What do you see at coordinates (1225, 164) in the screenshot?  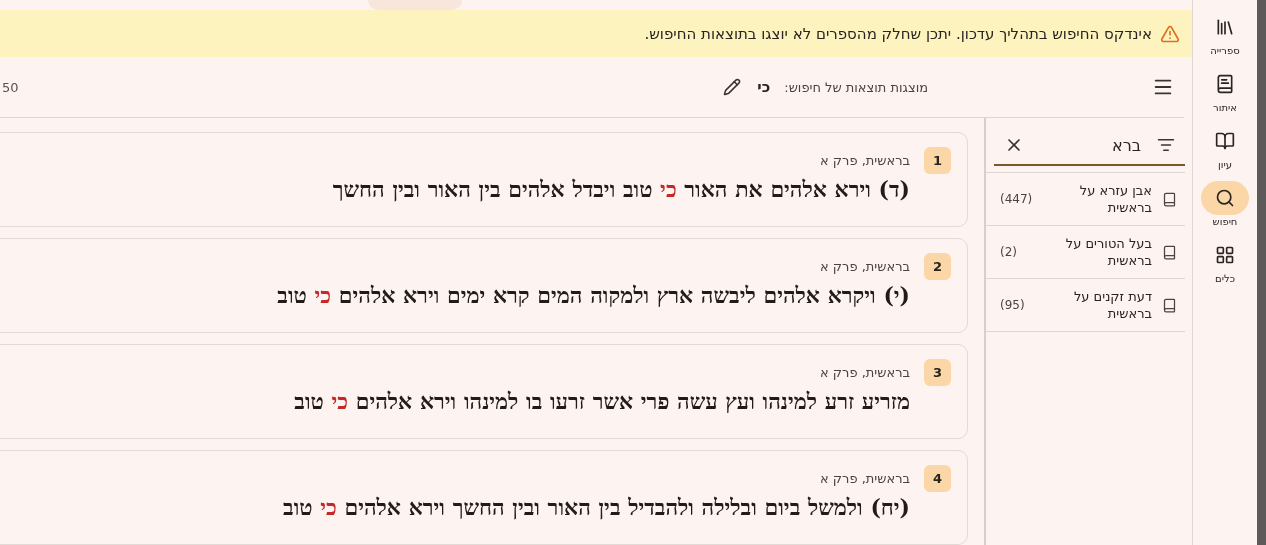 I see `nav-label: עיון` at bounding box center [1225, 164].